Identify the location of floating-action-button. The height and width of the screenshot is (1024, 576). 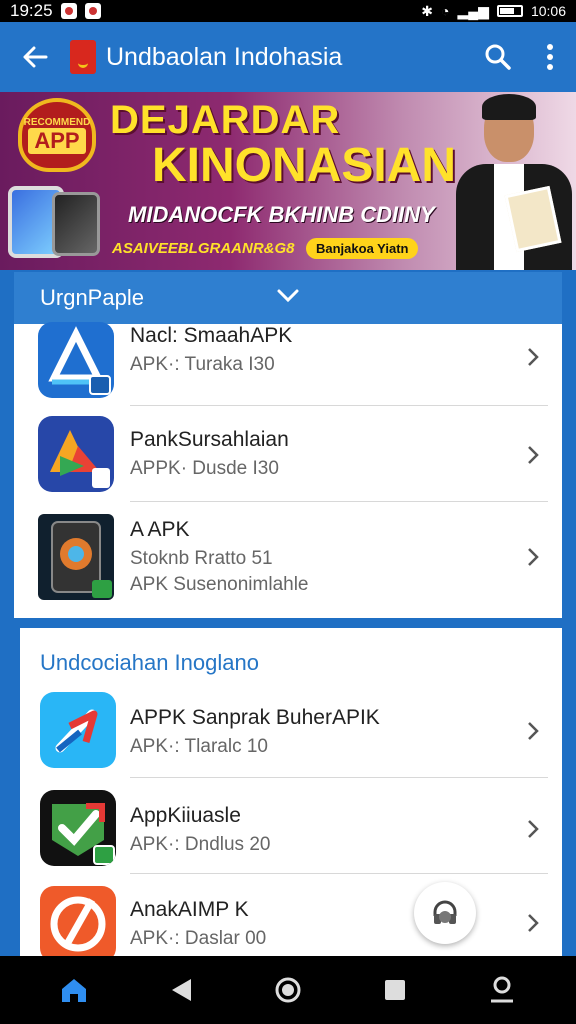
(445, 913).